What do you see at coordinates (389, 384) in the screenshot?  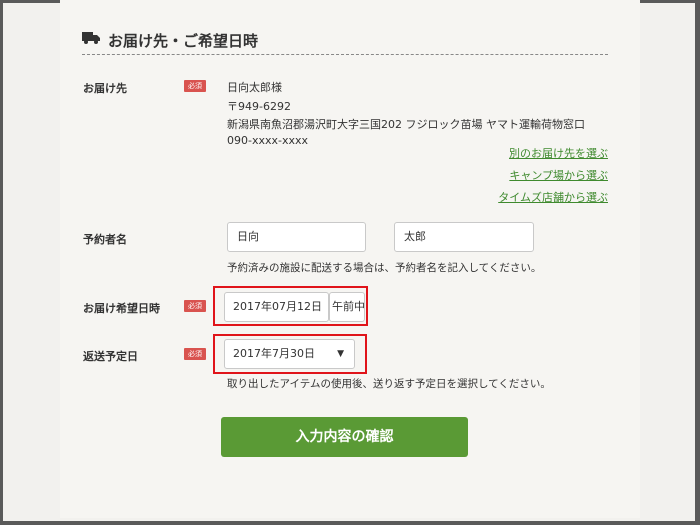 I see `return-date-note: 取り出したアイテムの使用後、送り返す予定日を選択してください。` at bounding box center [389, 384].